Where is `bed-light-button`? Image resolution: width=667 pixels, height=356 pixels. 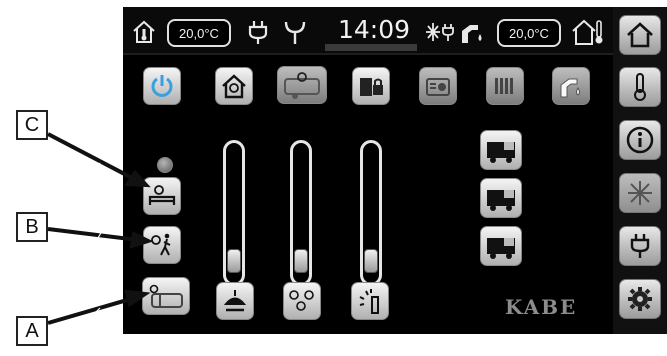
bed-light-button is located at coordinates (162, 196).